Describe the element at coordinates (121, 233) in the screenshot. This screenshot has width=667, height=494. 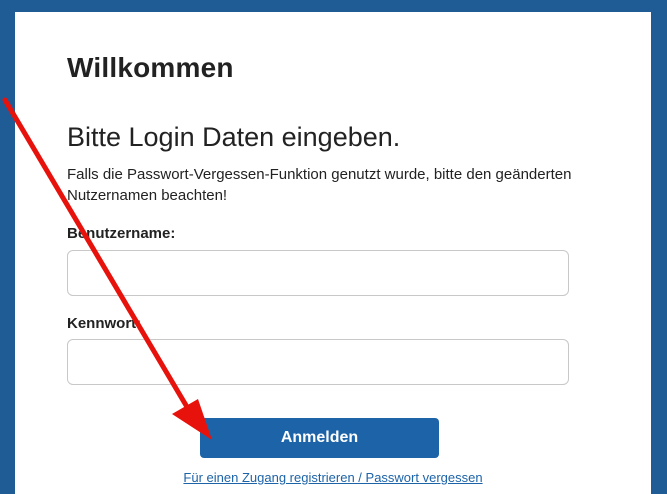
I see `username-label: Benutzername:` at that location.